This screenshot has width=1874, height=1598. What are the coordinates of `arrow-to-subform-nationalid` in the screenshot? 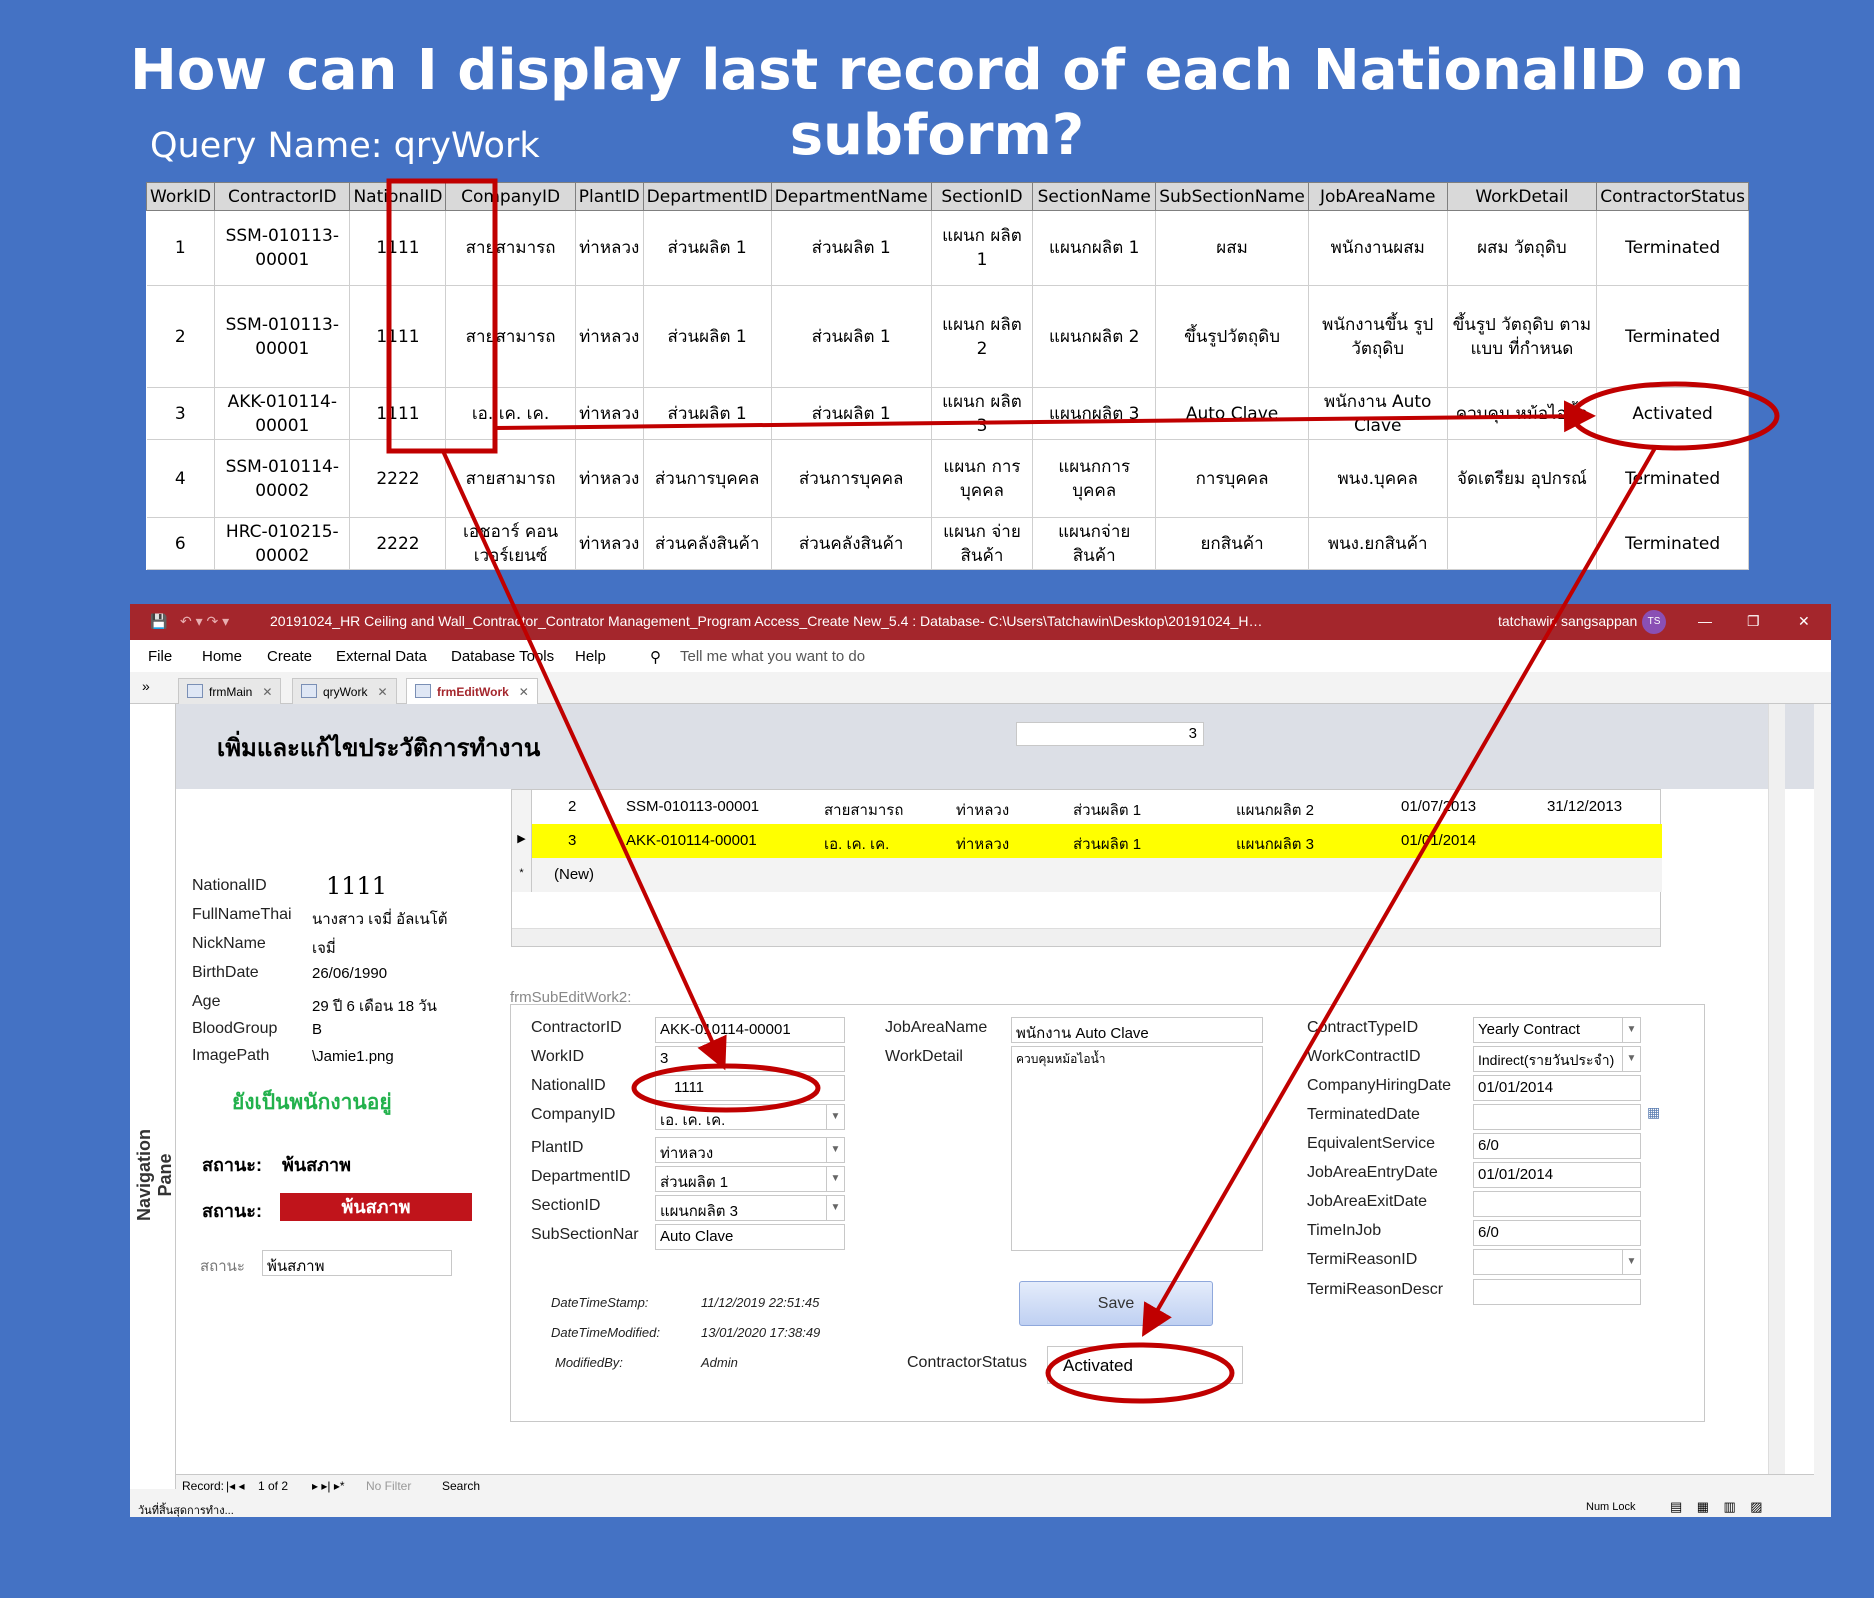 It's located at (584, 760).